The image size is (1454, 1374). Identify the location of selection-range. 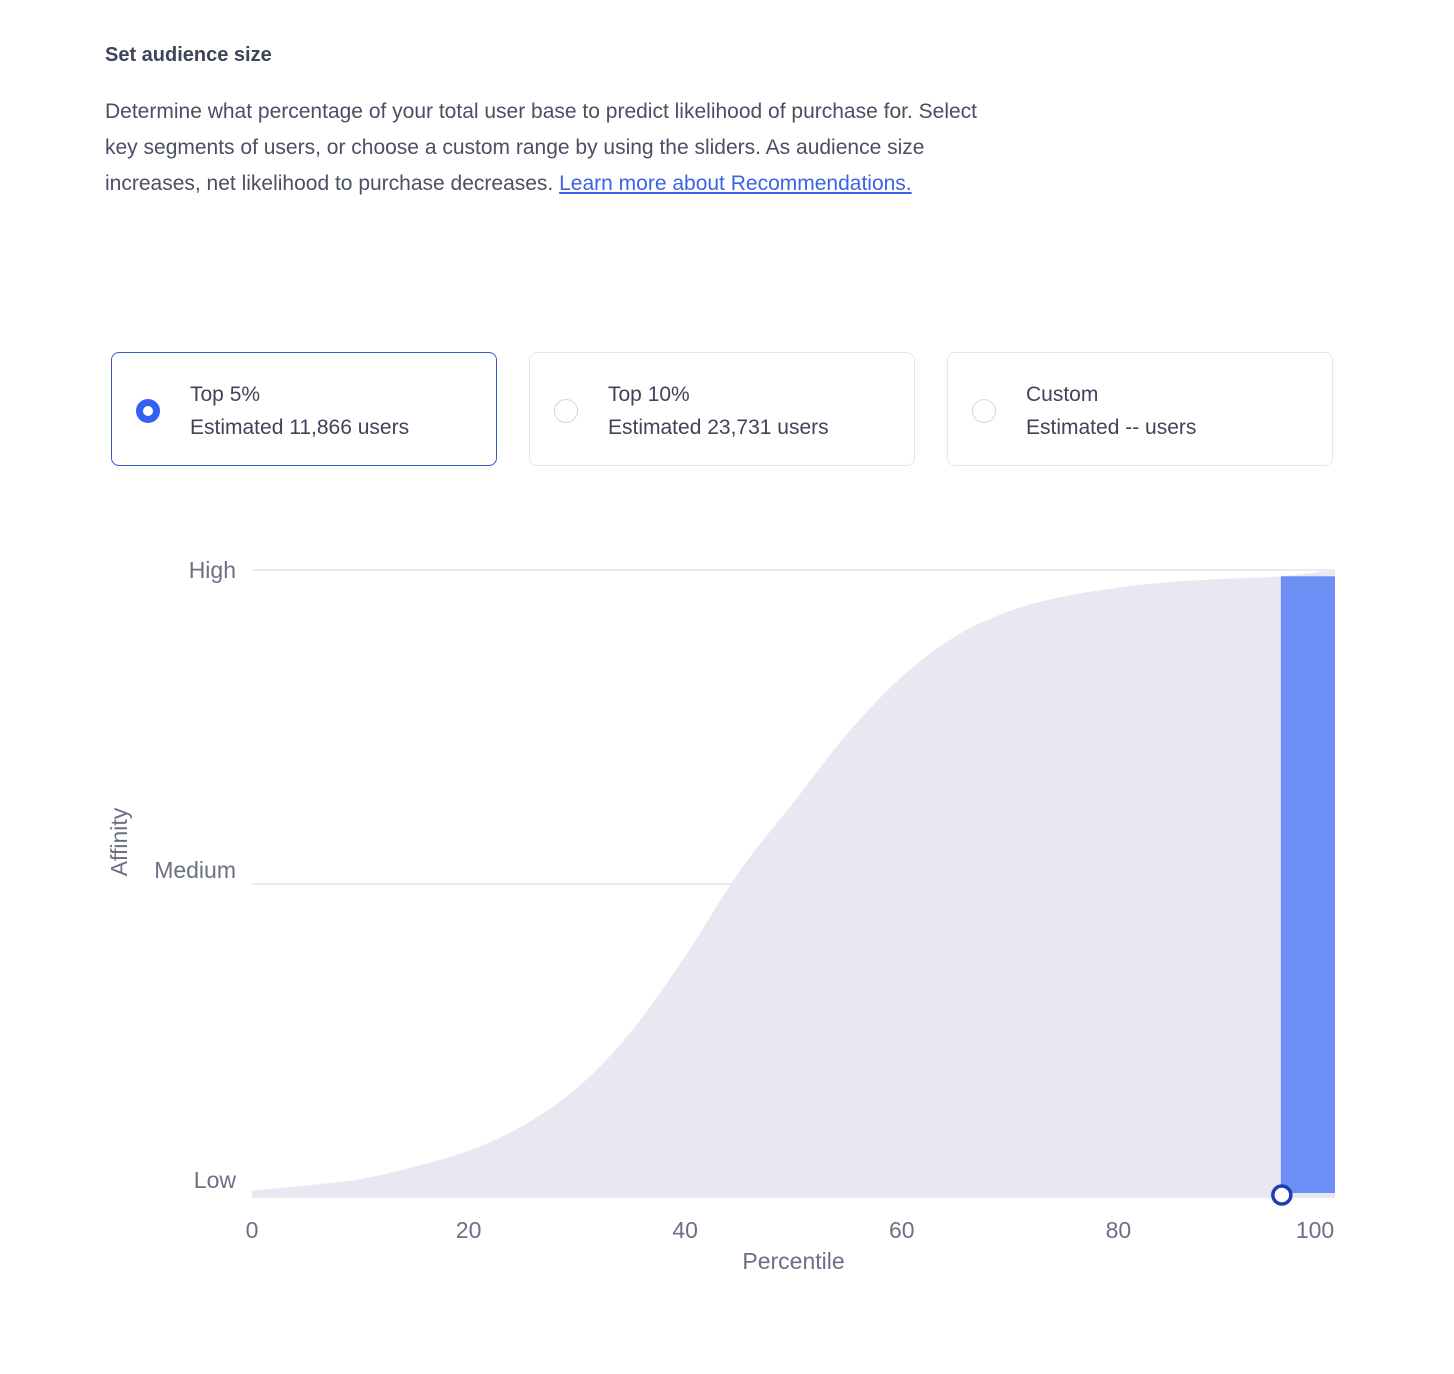
(1307, 884).